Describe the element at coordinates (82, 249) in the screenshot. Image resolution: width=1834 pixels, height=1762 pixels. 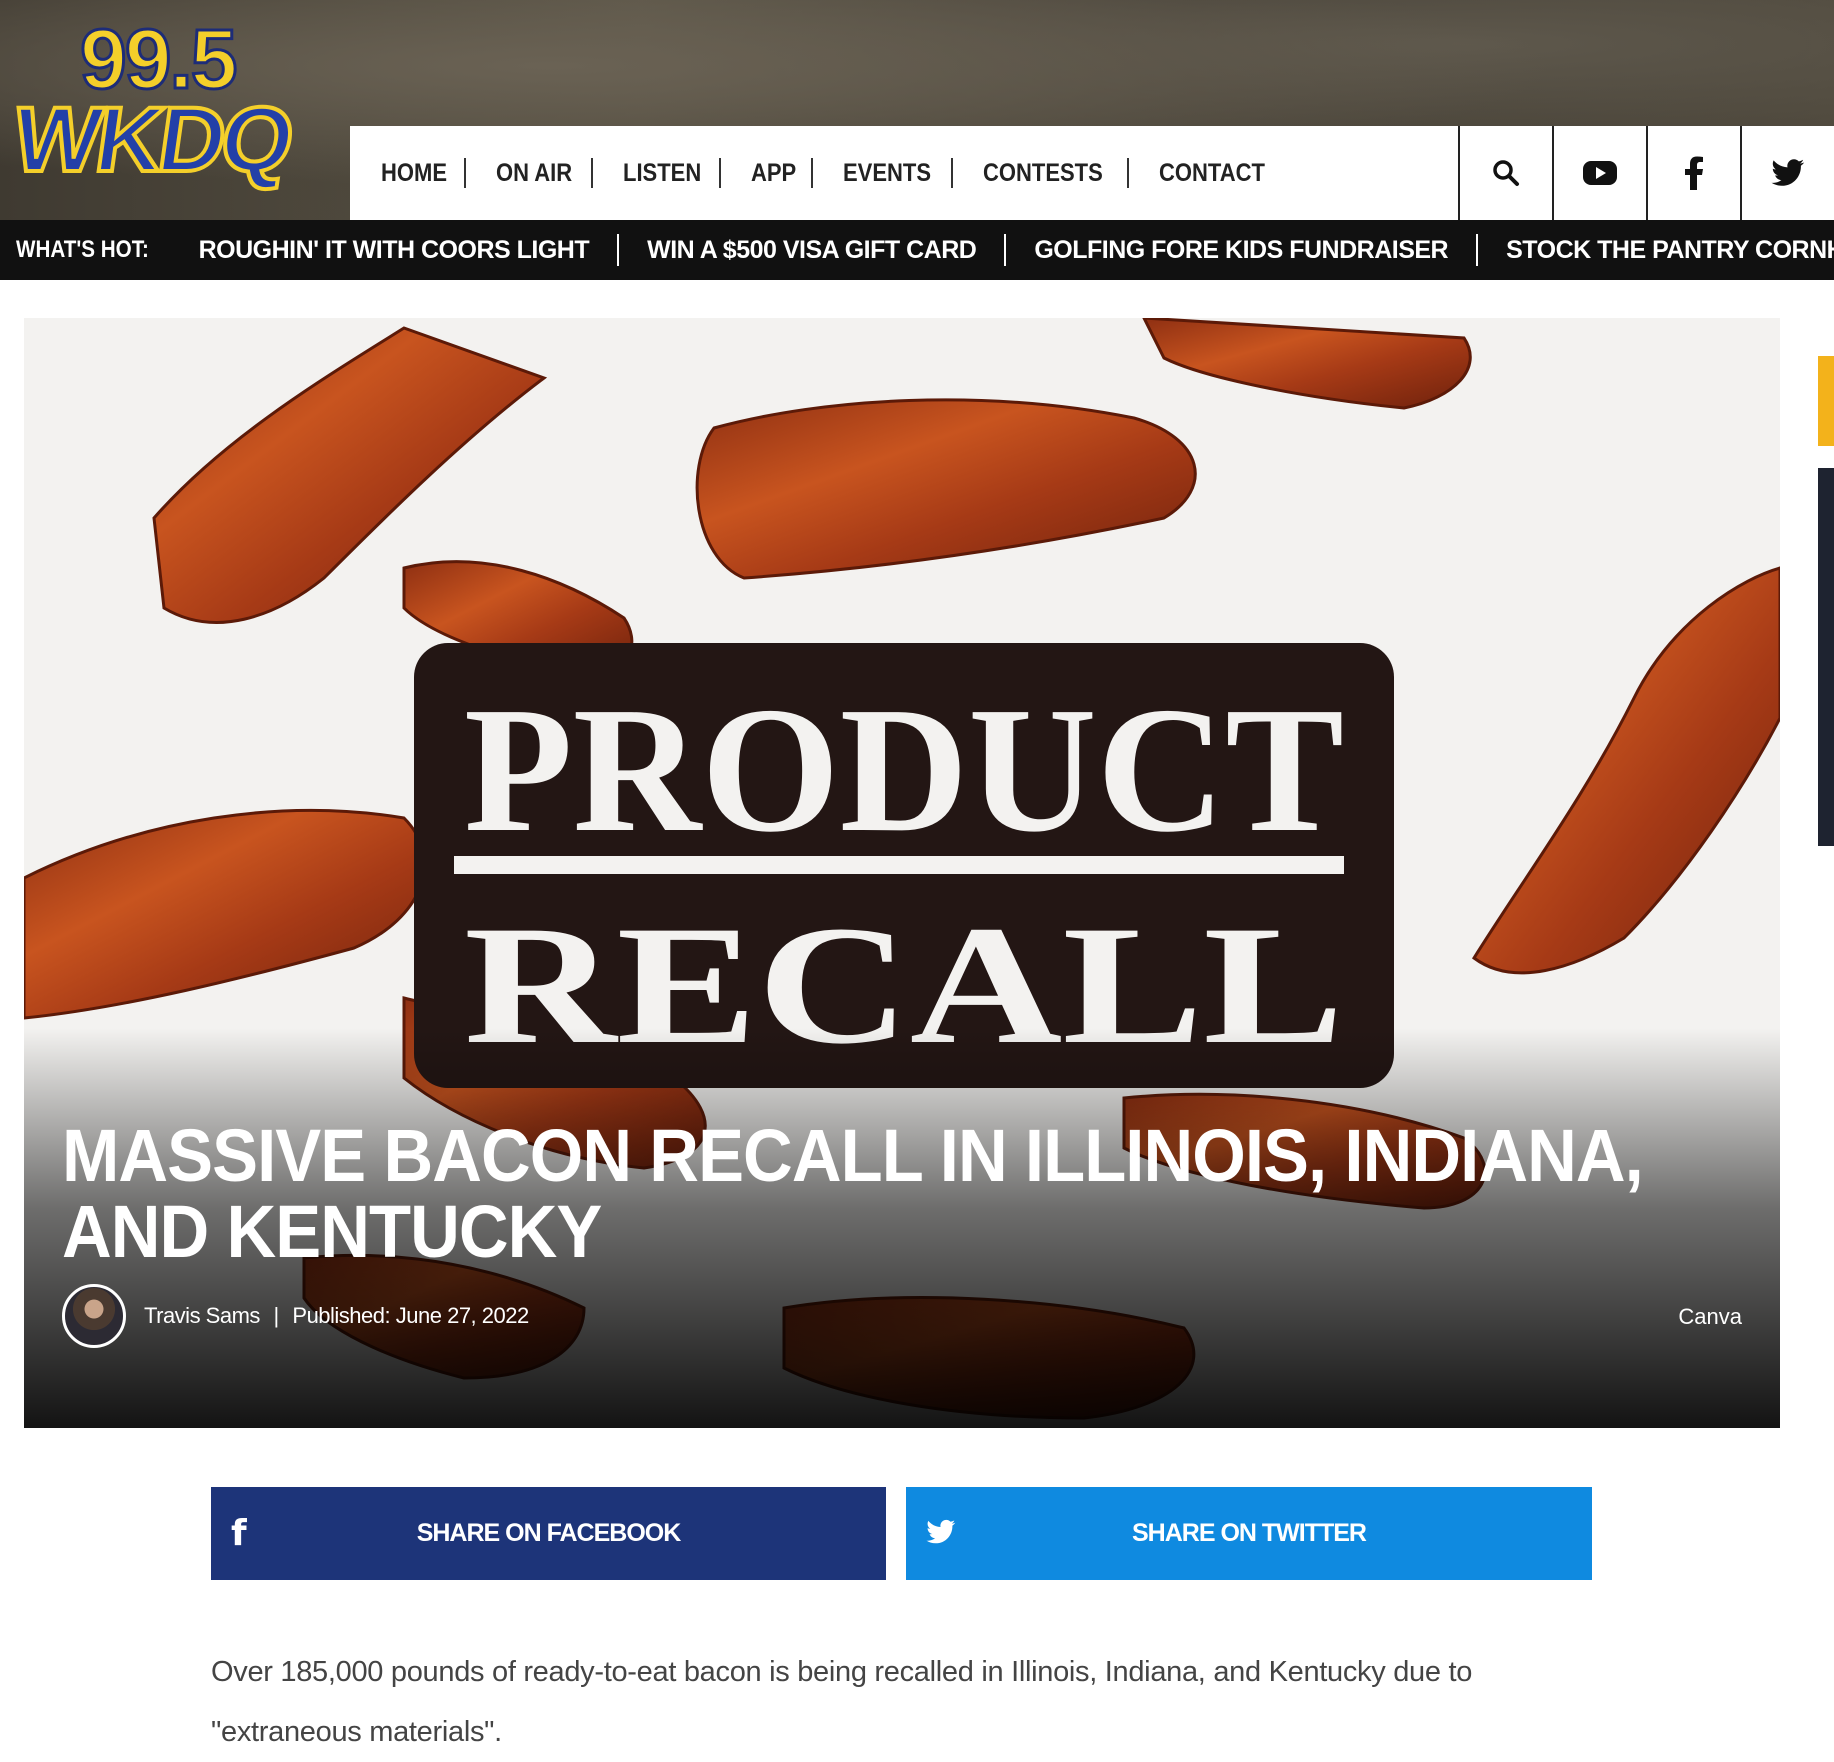
I see `whats-hot-label: WHAT'S HOT:` at that location.